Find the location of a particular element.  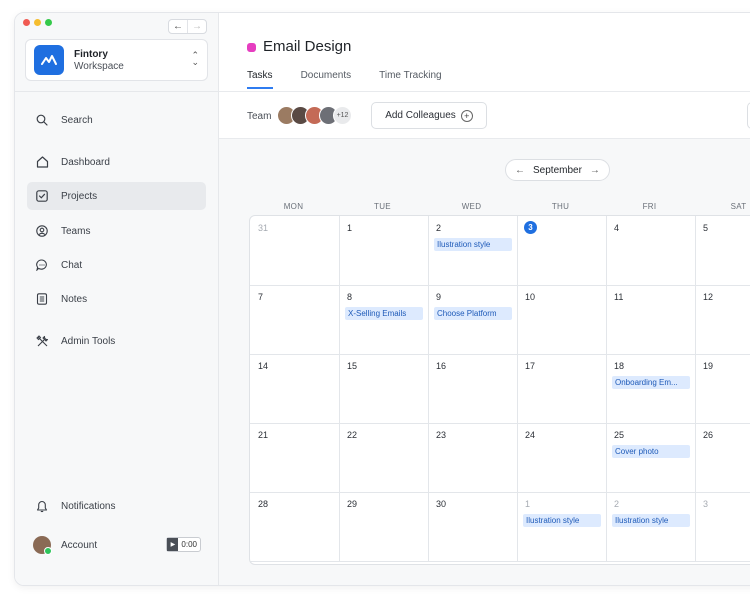

checkbox-icon is located at coordinates (42, 196).